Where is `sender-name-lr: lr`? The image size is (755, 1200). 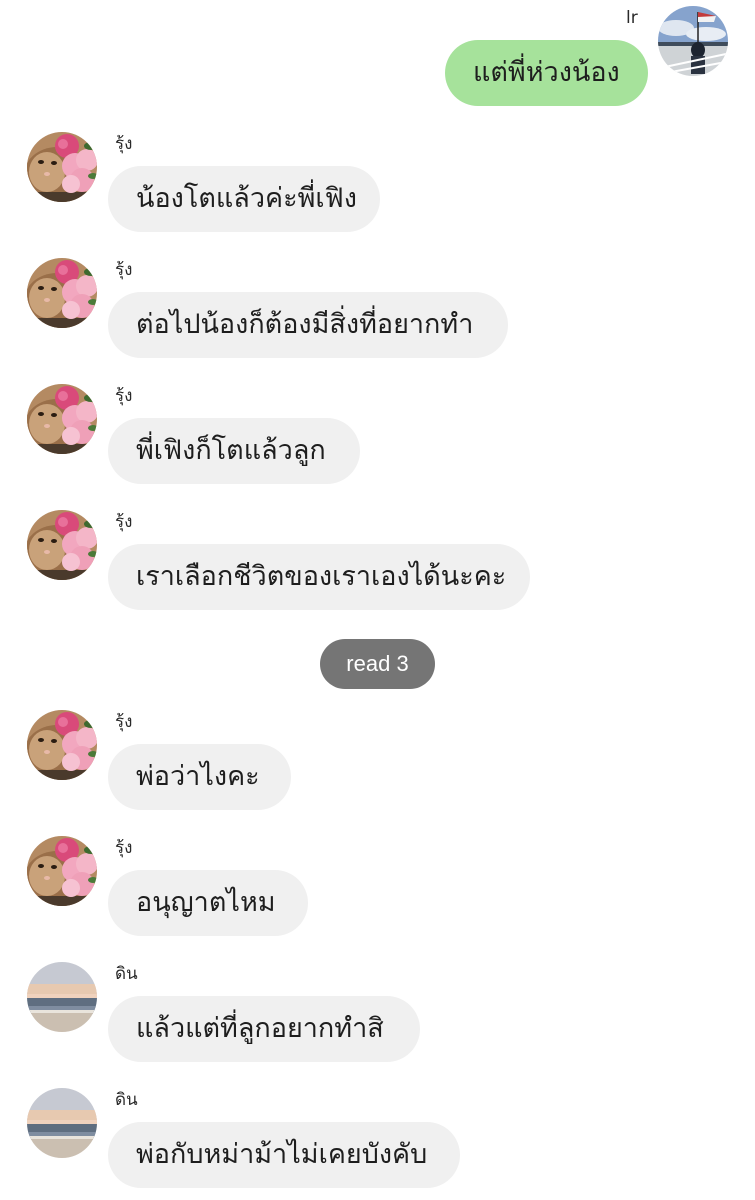 sender-name-lr: lr is located at coordinates (632, 18).